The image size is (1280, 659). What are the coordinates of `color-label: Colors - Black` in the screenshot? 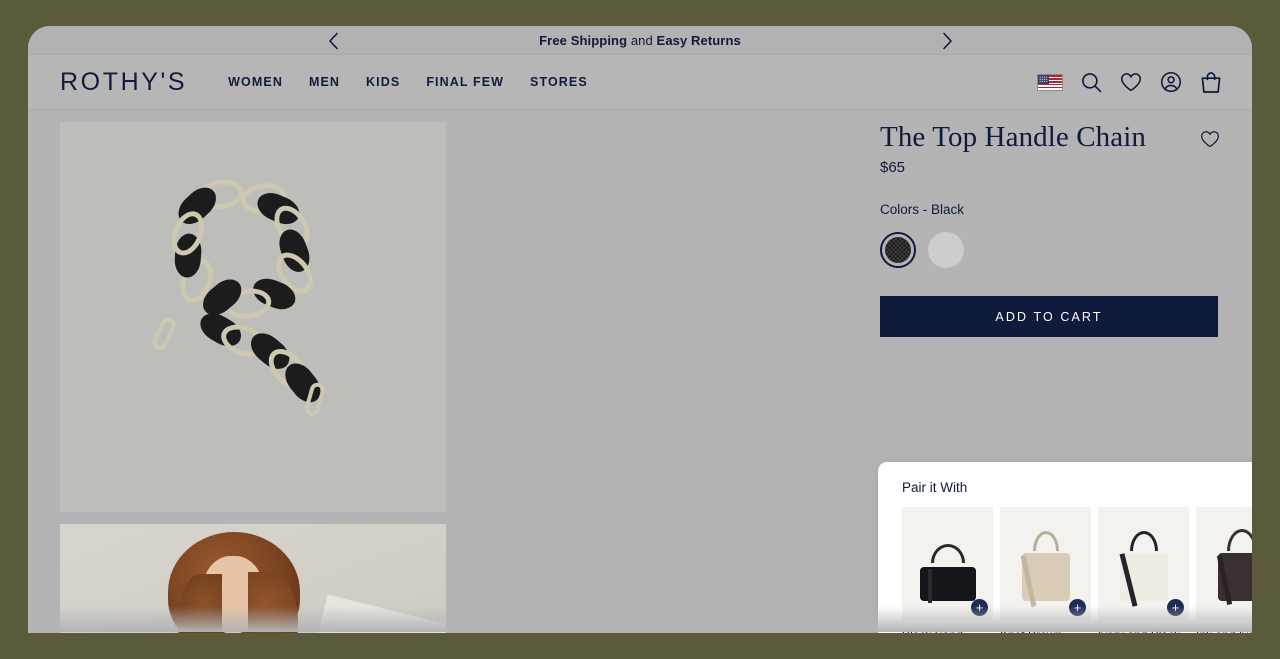 It's located at (922, 209).